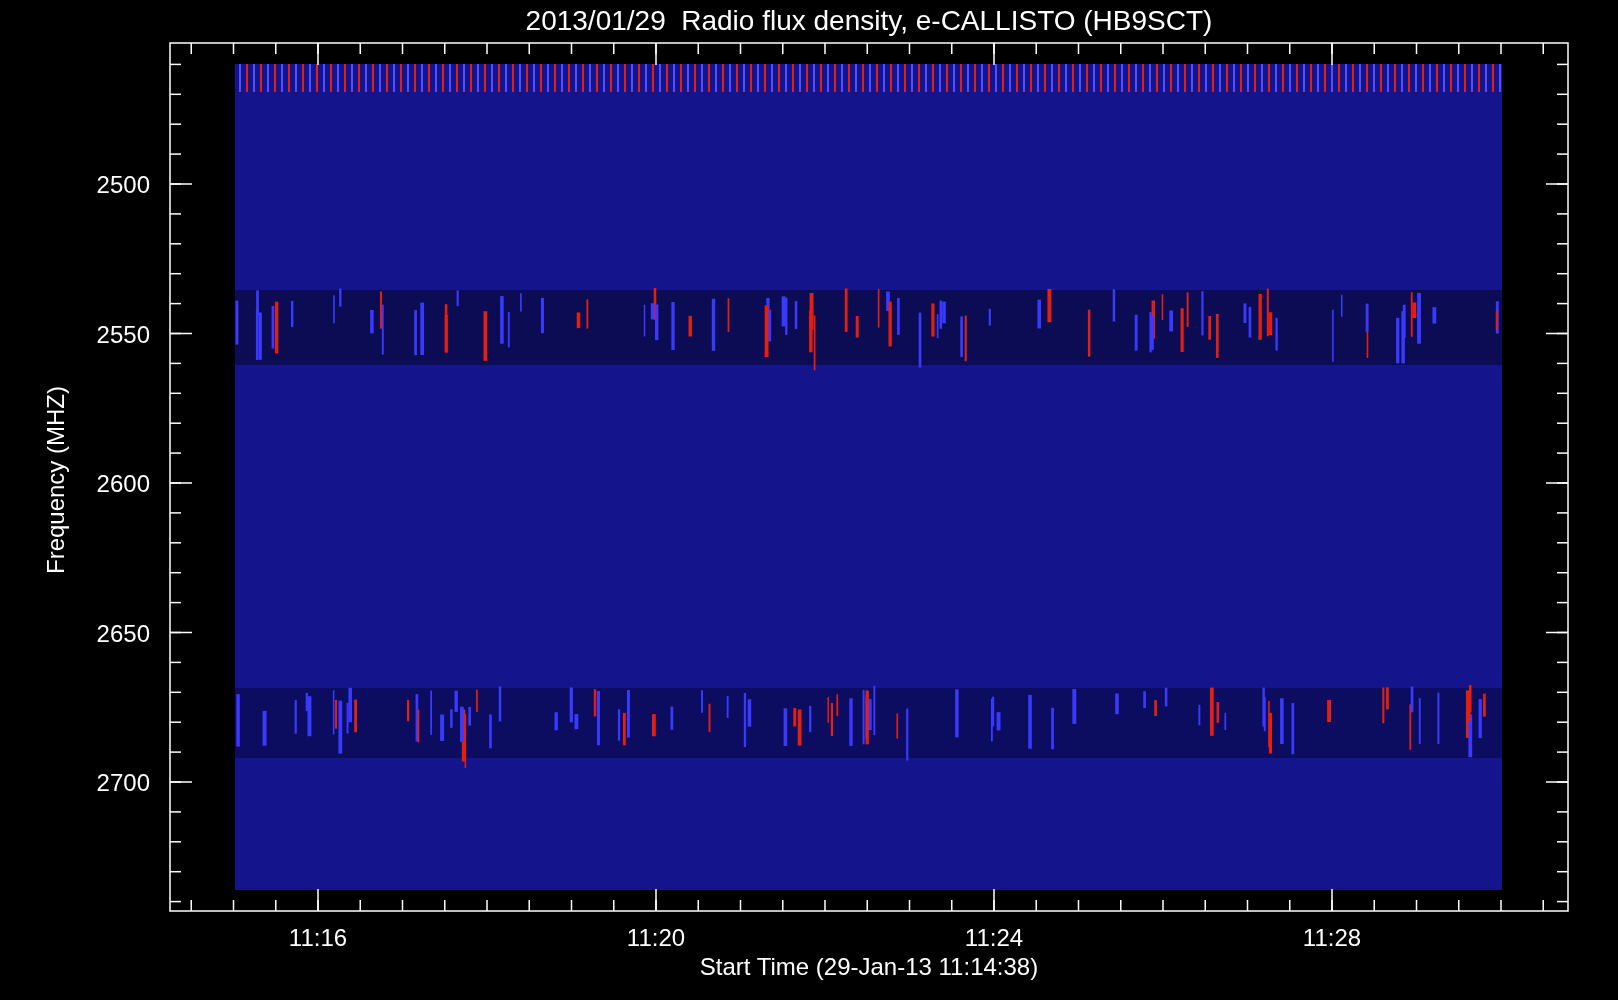 The width and height of the screenshot is (1618, 1000). What do you see at coordinates (123, 334) in the screenshot?
I see `y-tick-label: 2550` at bounding box center [123, 334].